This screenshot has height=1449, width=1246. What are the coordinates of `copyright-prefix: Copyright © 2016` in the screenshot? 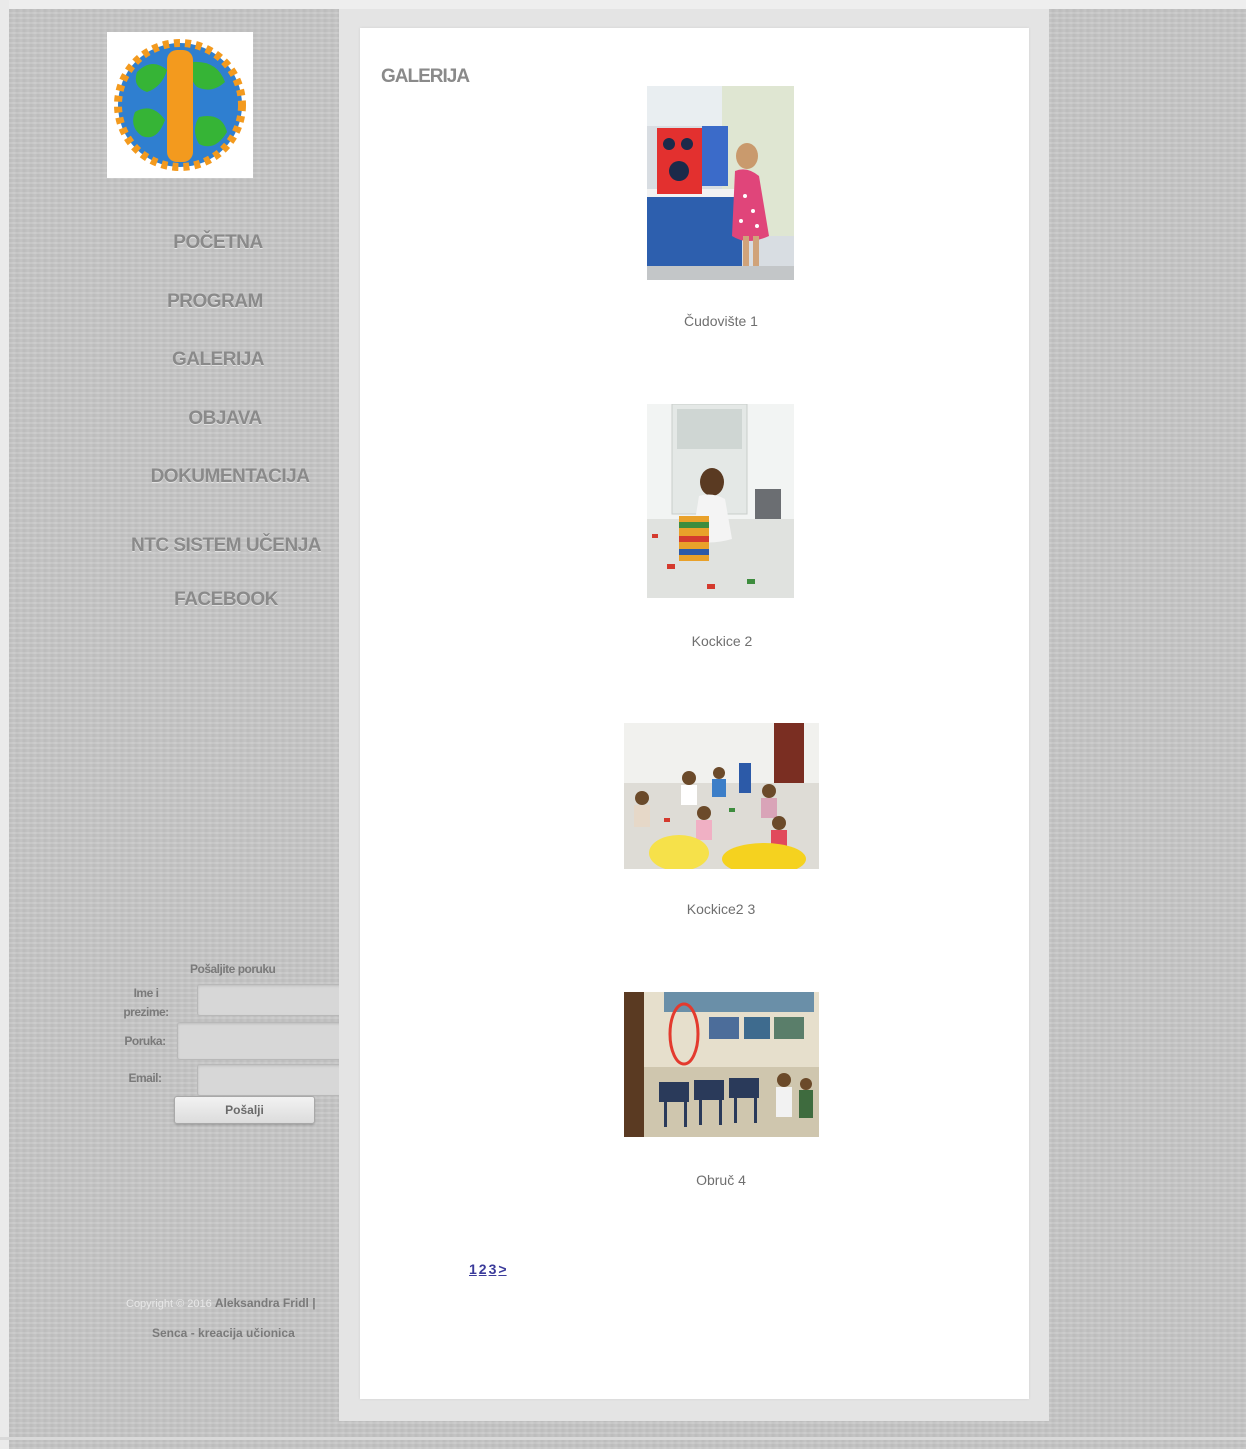 It's located at (169, 1304).